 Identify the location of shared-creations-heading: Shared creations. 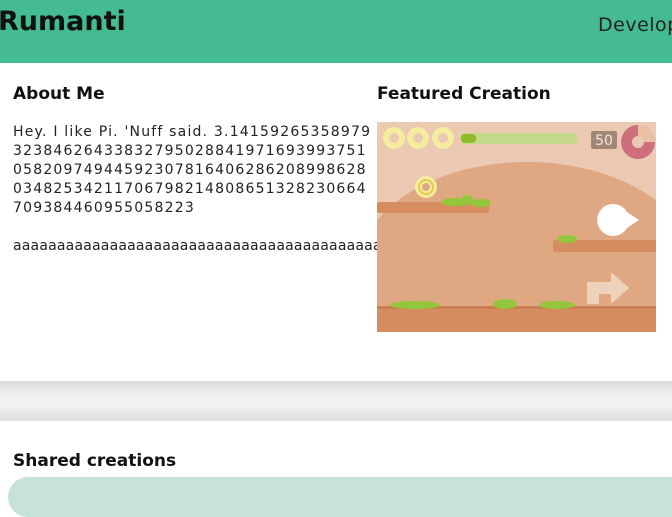
(95, 461).